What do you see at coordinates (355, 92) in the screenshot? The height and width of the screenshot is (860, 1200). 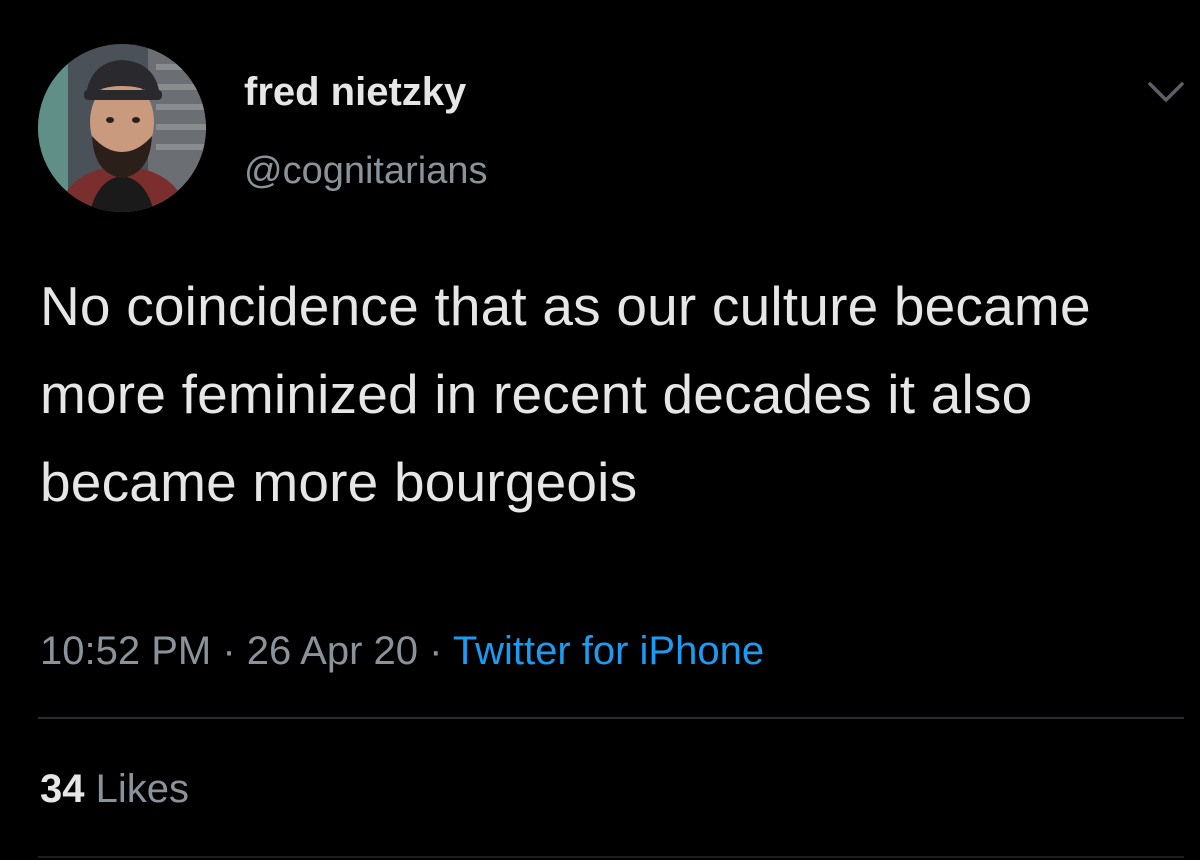 I see `author-display-name: fred nietzky` at bounding box center [355, 92].